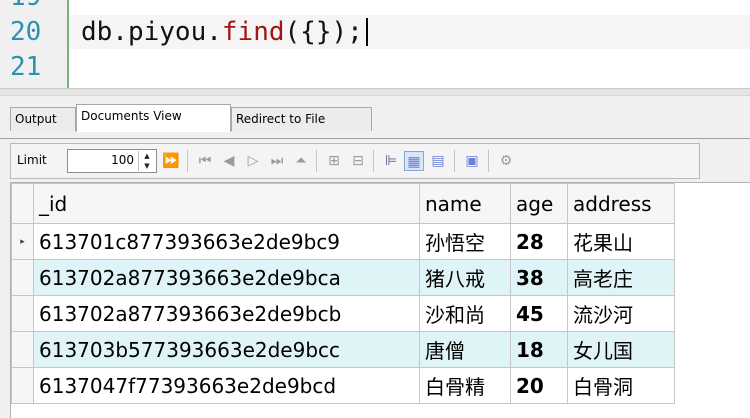  What do you see at coordinates (226, 385) in the screenshot?
I see `cell-id: 6137047f77393663e2de9bcd` at bounding box center [226, 385].